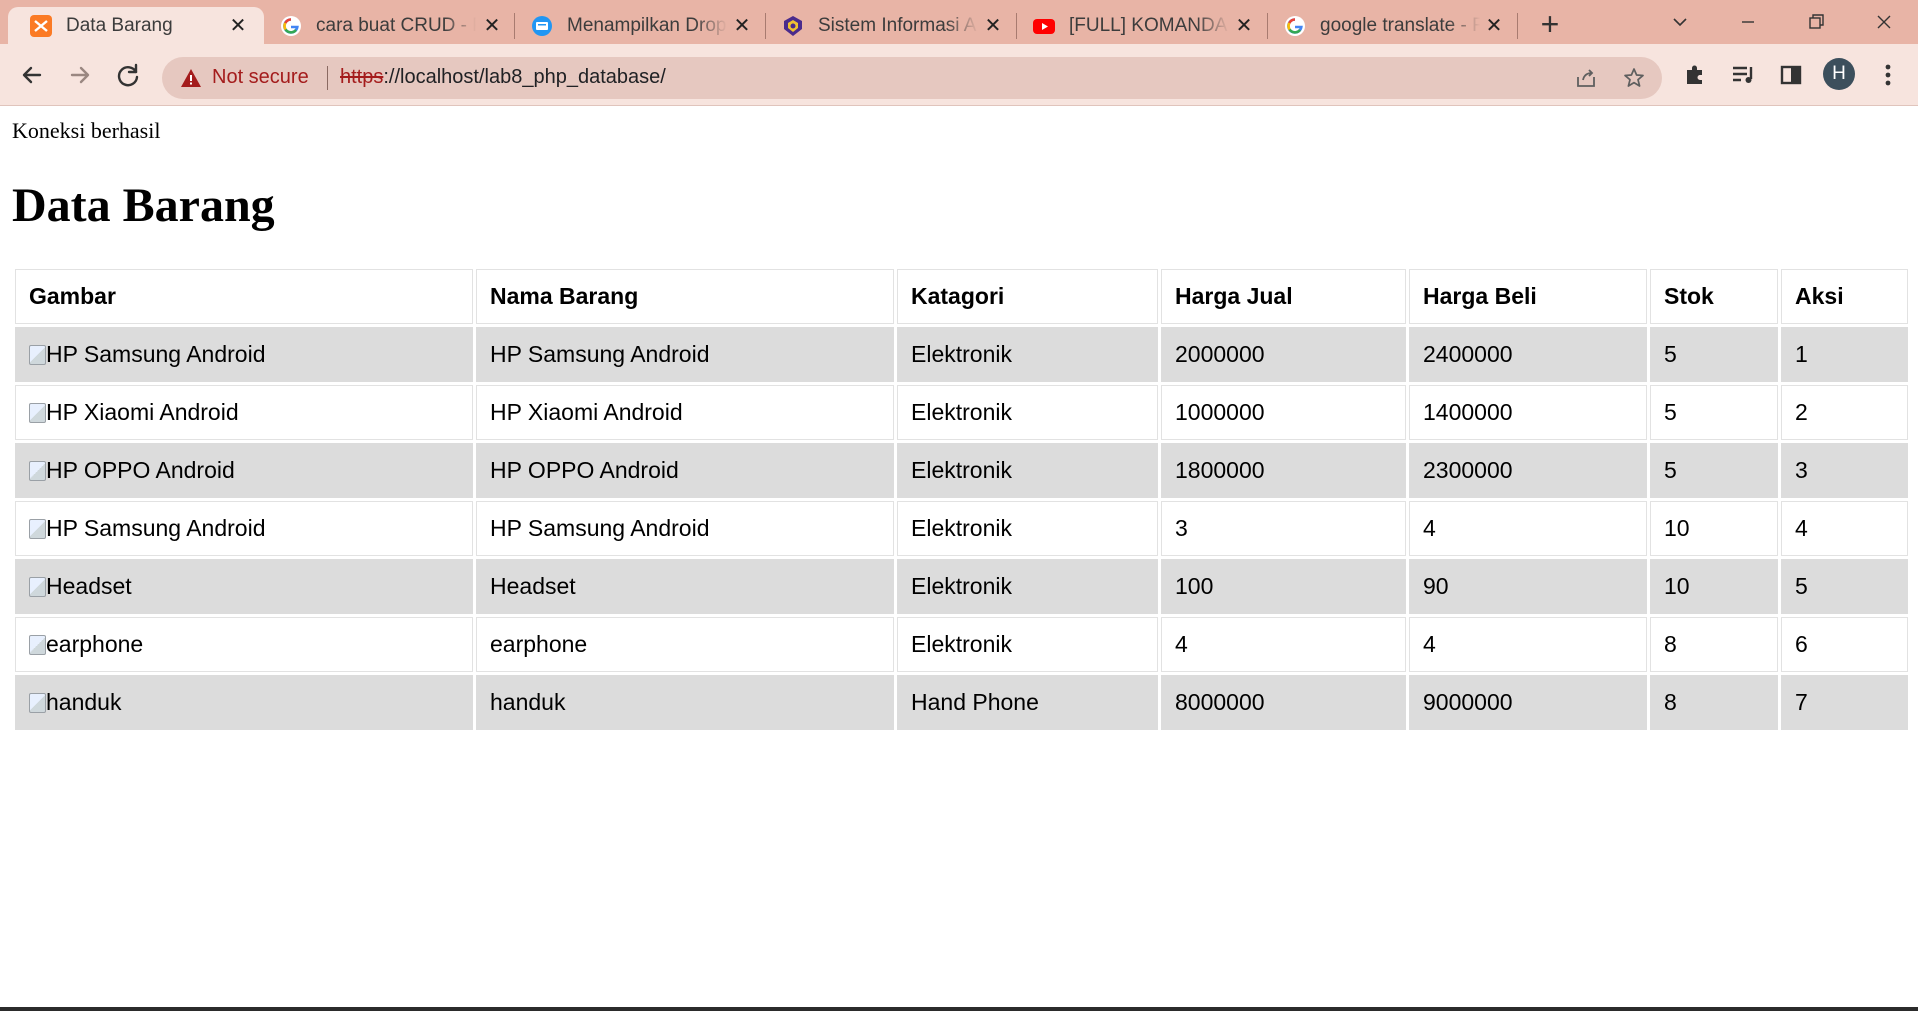 This screenshot has width=1918, height=1011. I want to click on tab-google-translate: google translate - F ✕, so click(1393, 25).